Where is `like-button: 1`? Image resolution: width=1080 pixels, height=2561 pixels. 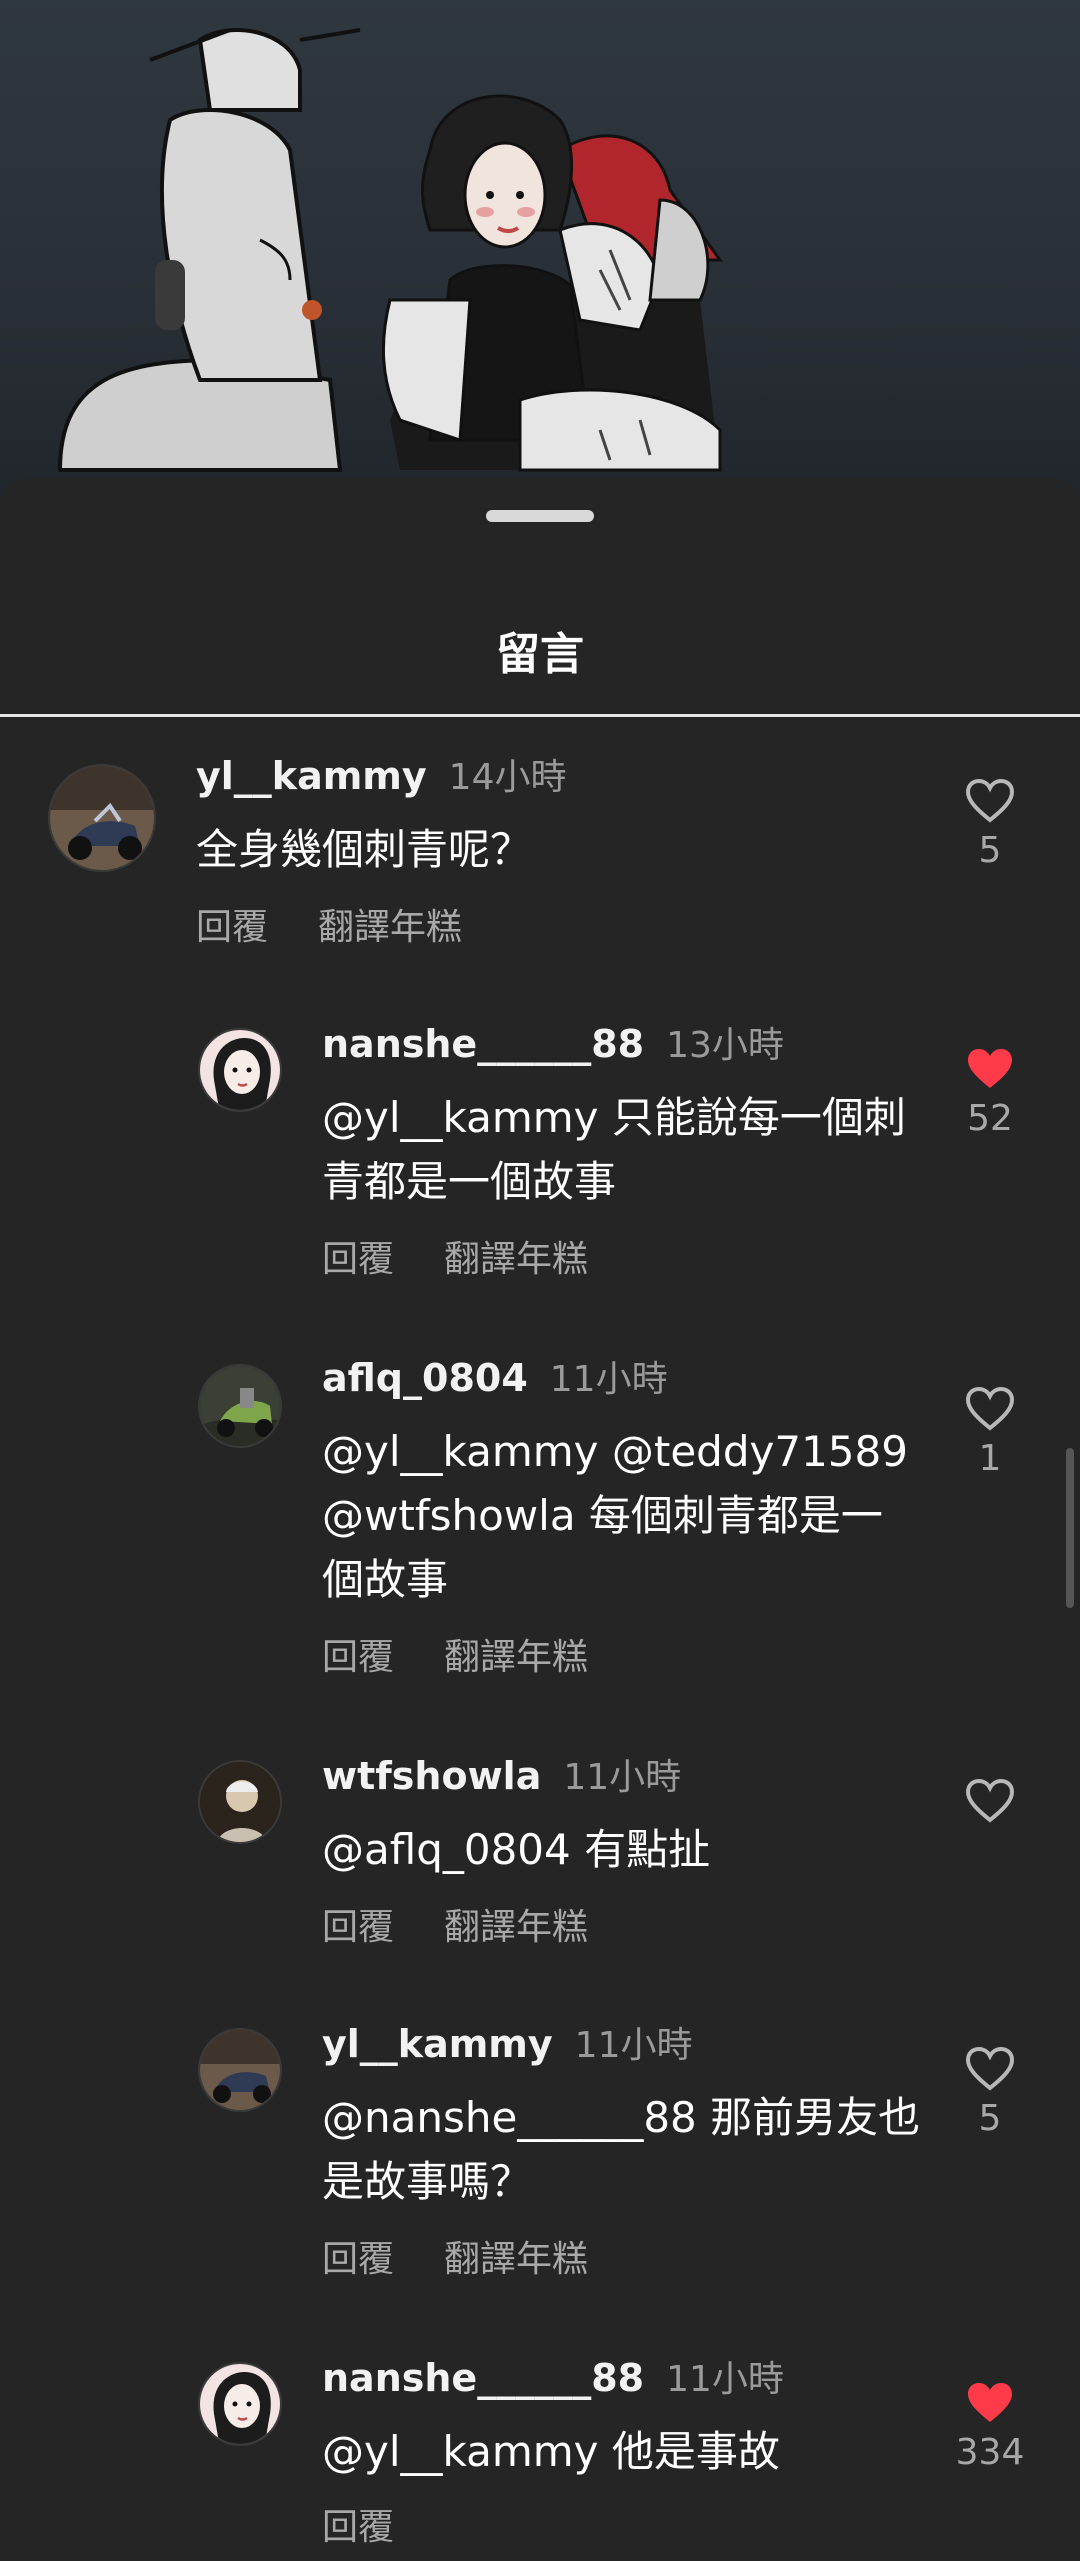 like-button: 1 is located at coordinates (990, 1432).